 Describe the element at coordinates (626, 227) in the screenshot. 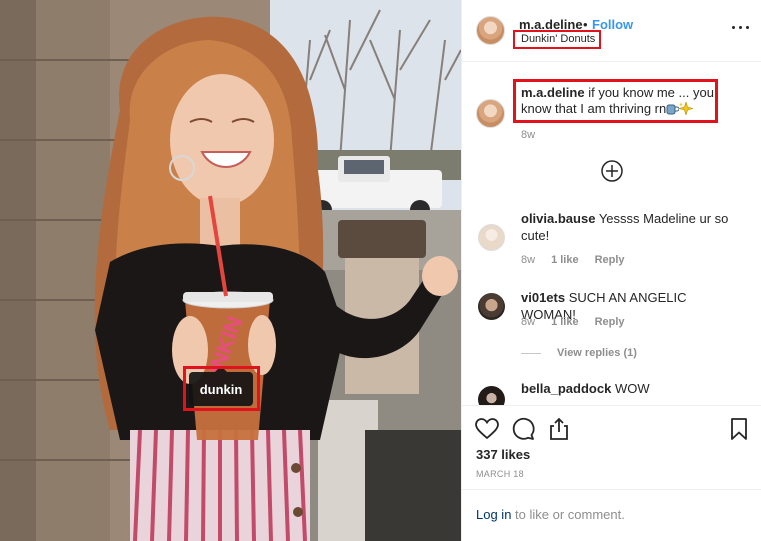

I see `comment-item: olivia.bause Yessss Madeline ur so cute!` at that location.